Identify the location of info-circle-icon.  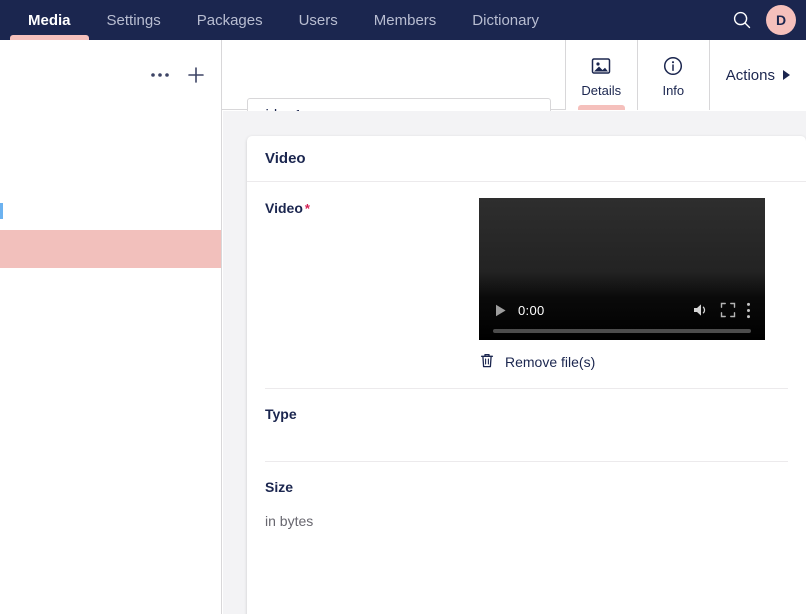
(673, 66).